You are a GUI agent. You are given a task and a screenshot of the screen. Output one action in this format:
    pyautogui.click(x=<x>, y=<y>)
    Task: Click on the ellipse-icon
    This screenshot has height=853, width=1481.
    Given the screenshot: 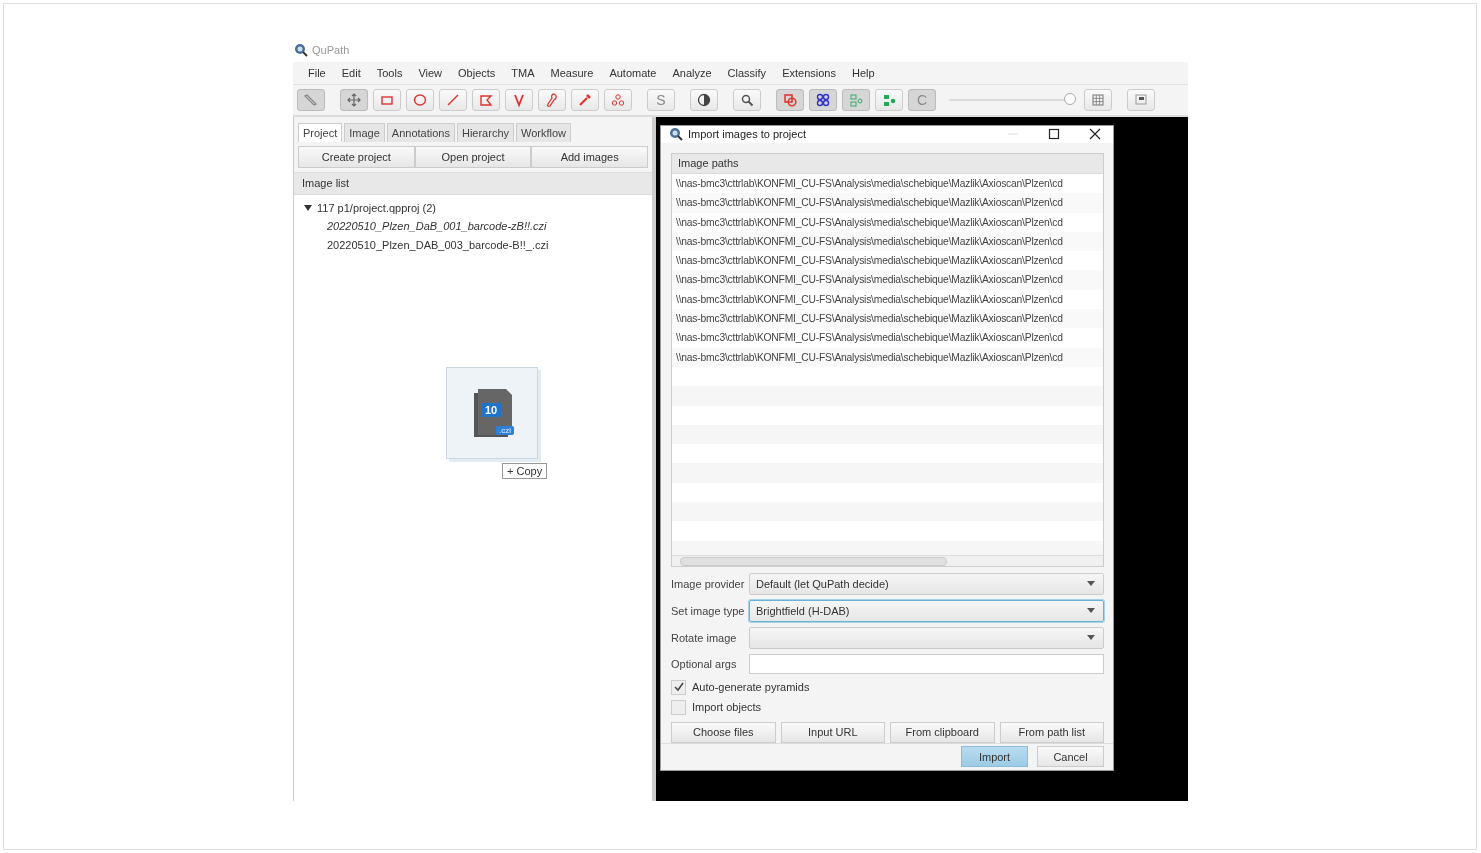 What is the action you would take?
    pyautogui.click(x=420, y=100)
    